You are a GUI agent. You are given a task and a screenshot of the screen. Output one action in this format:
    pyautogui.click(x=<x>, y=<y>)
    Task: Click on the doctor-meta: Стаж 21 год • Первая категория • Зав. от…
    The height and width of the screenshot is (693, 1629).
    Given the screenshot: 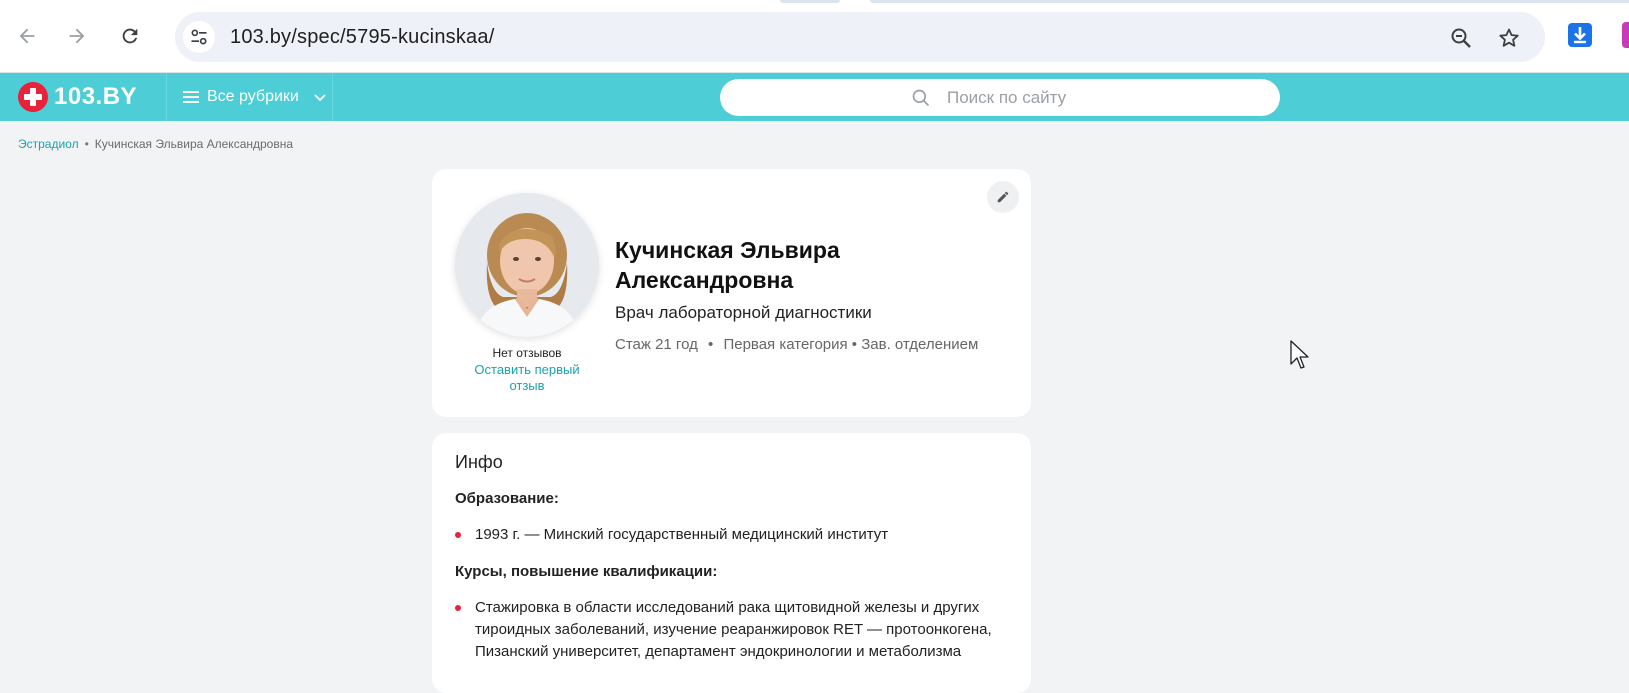 What is the action you would take?
    pyautogui.click(x=796, y=344)
    